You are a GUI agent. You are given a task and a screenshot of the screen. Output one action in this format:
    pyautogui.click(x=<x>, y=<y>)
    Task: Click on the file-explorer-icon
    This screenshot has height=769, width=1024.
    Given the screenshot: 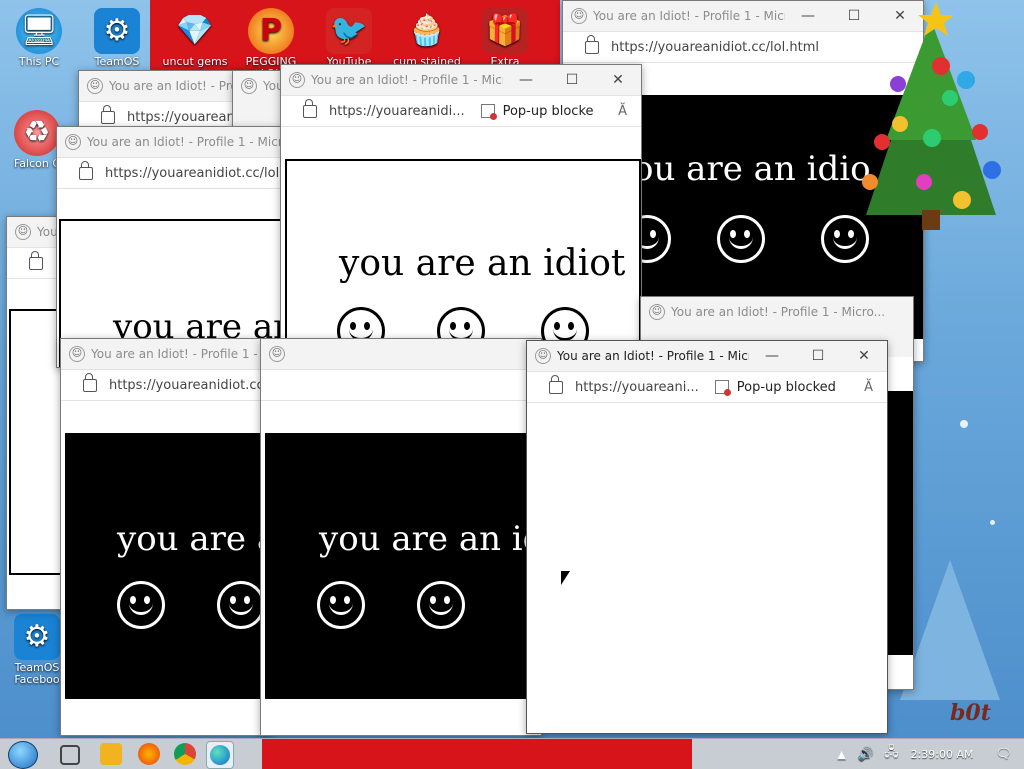 What is the action you would take?
    pyautogui.click(x=111, y=754)
    